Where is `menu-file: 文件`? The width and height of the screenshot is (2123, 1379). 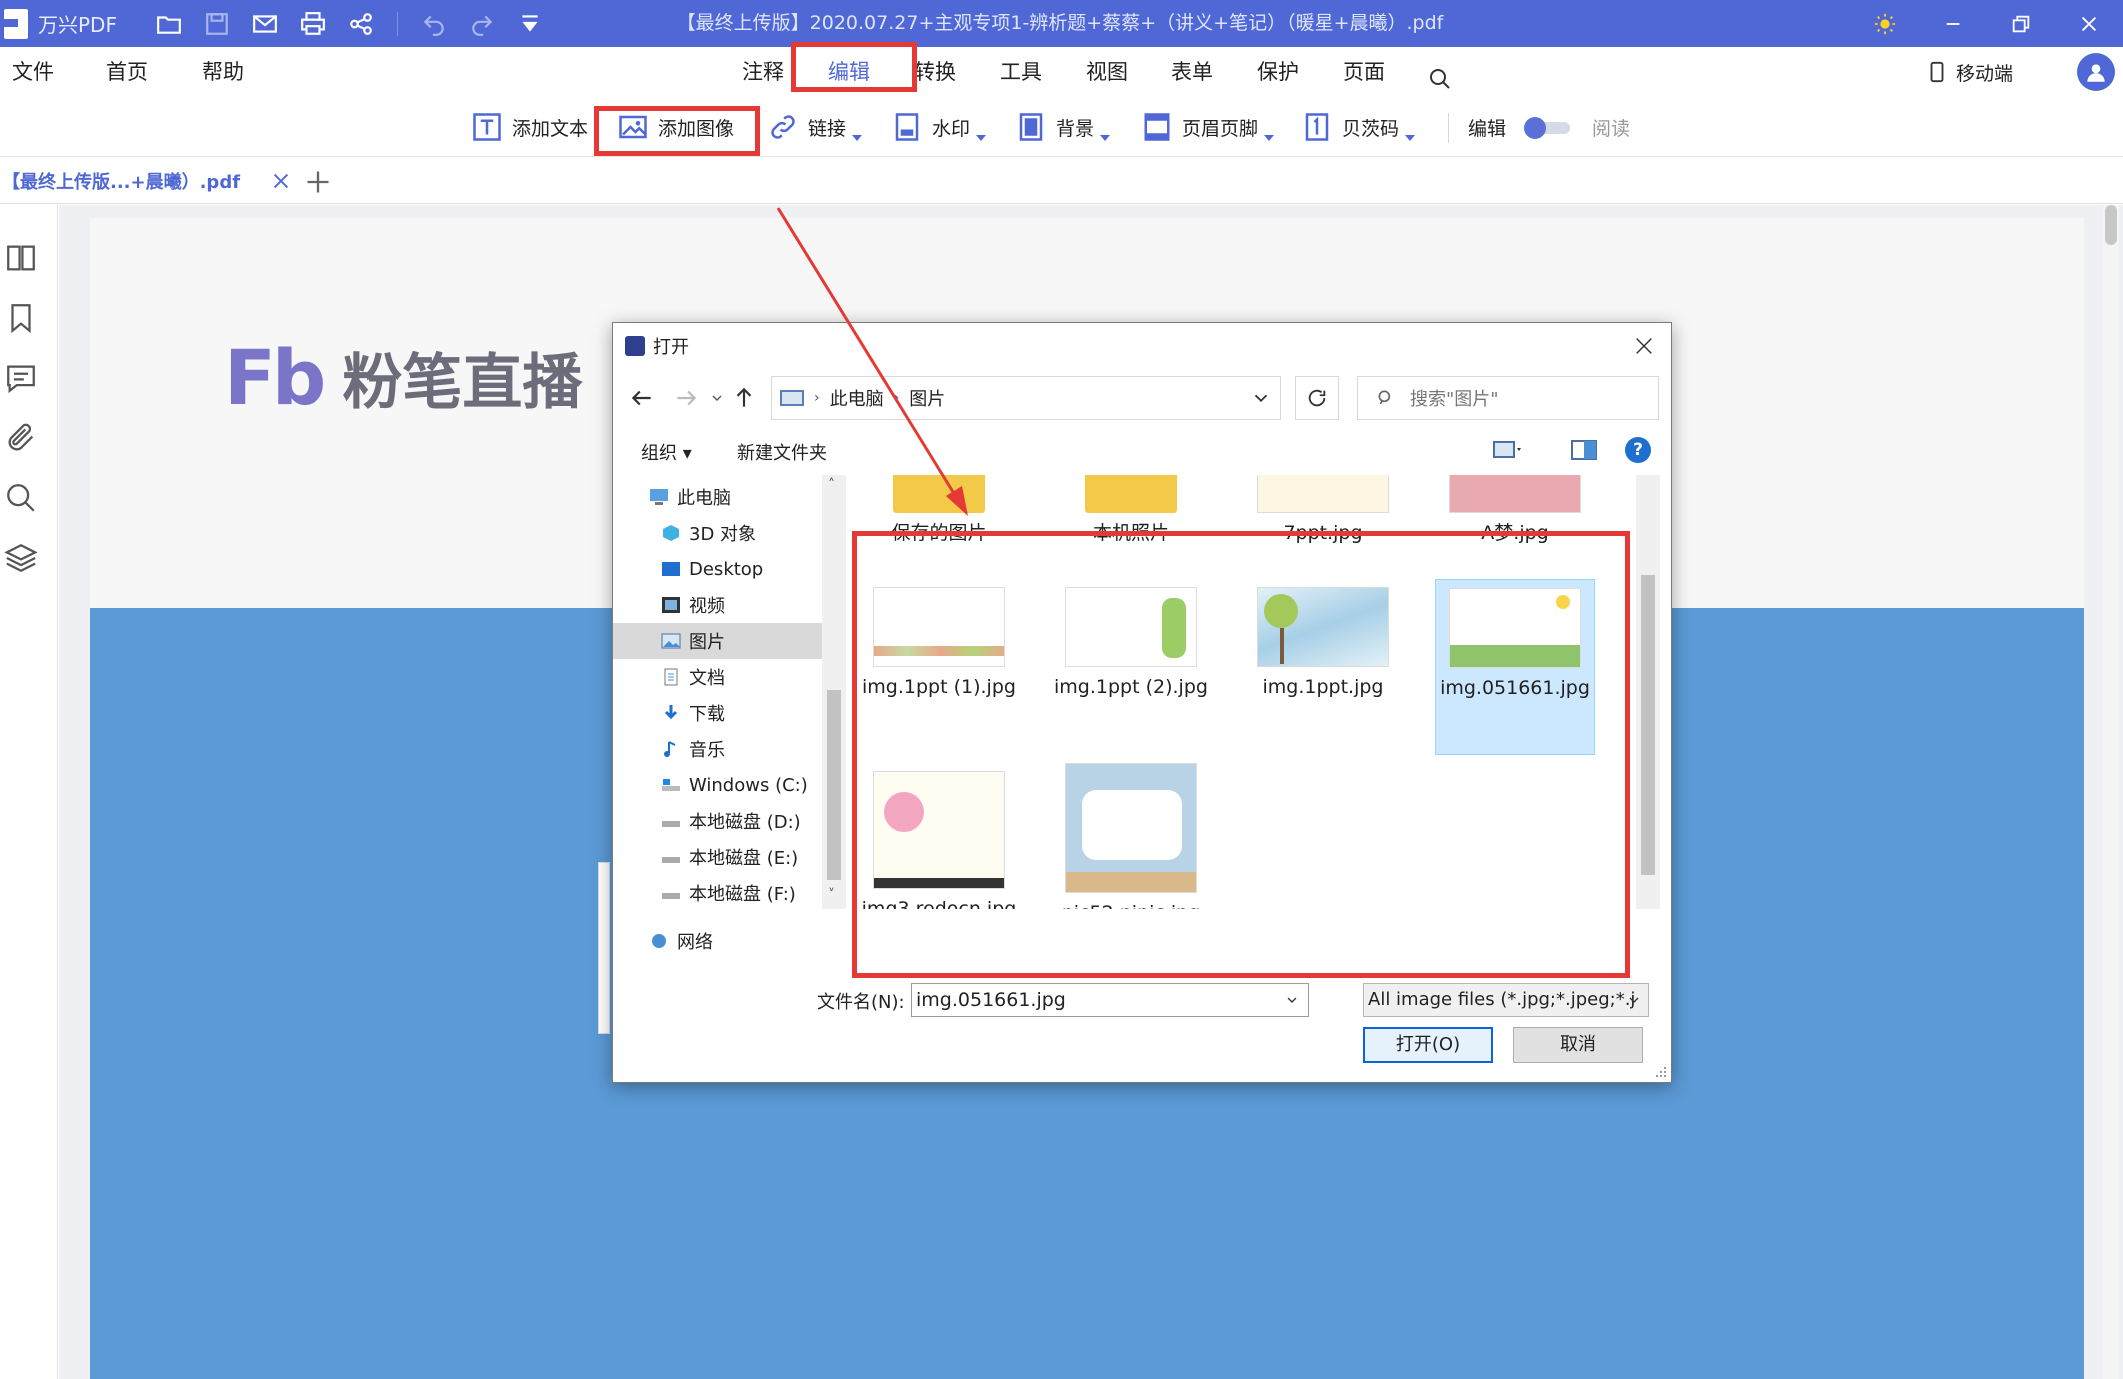
menu-file: 文件 is located at coordinates (33, 72).